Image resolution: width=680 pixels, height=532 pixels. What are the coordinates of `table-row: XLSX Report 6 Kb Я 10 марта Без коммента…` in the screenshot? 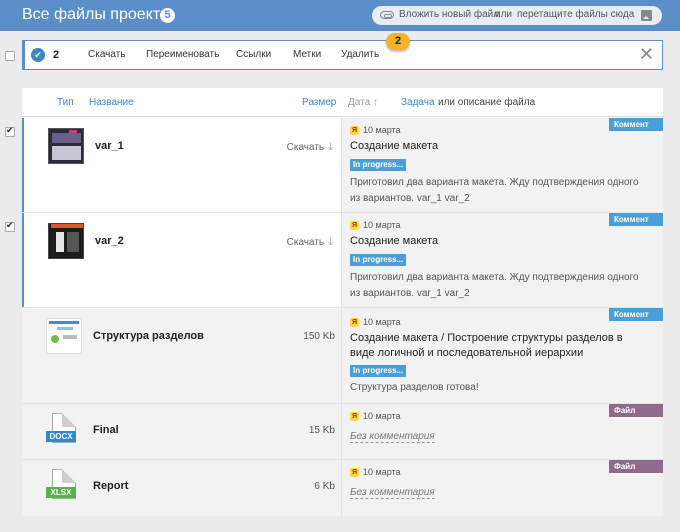 It's located at (342, 488).